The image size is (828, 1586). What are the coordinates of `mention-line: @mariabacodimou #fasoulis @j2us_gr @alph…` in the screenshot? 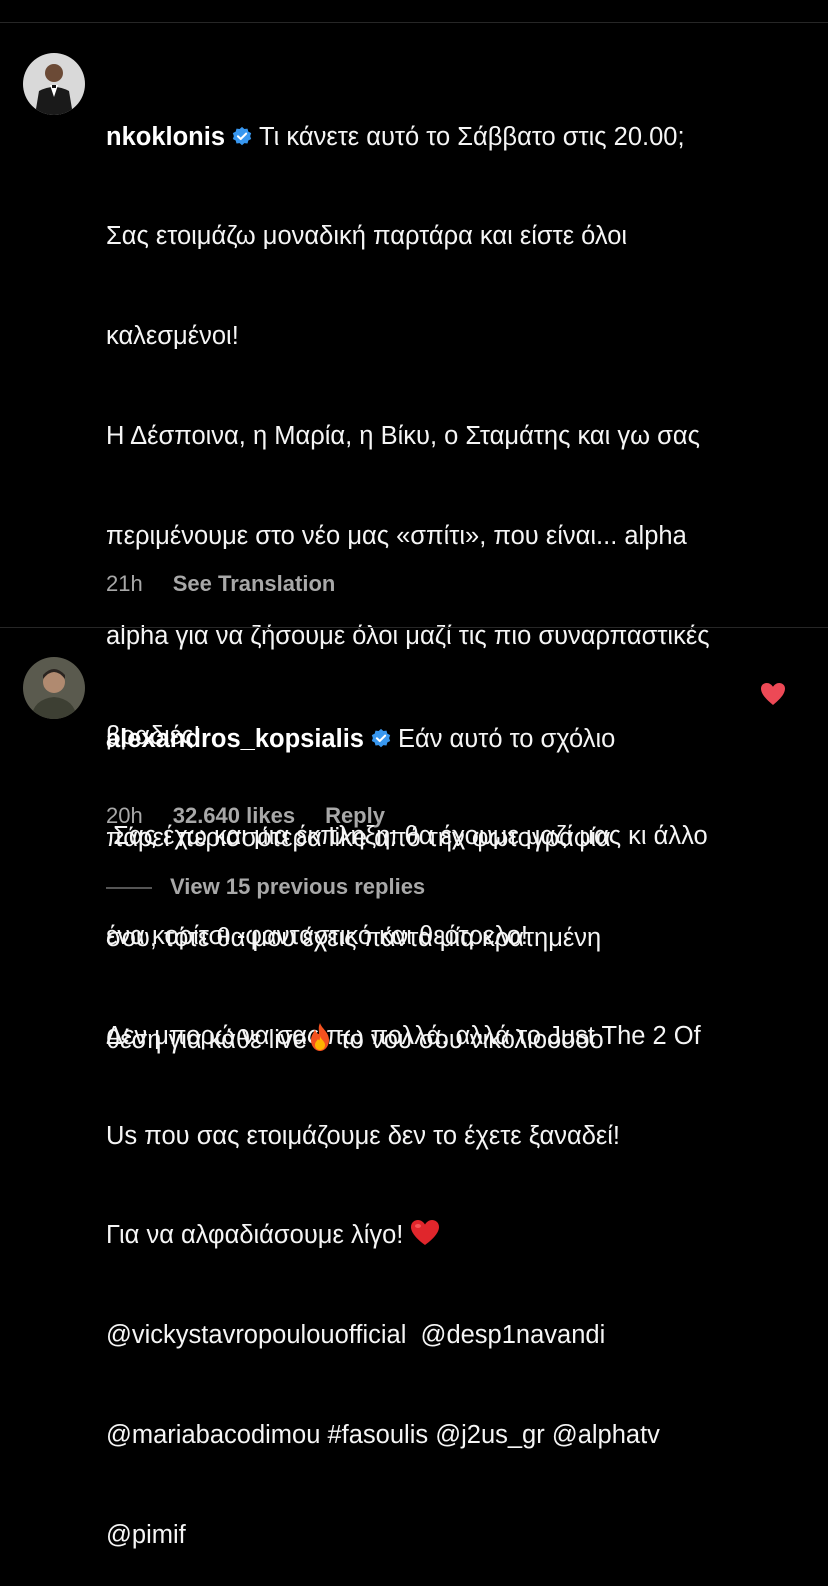 It's located at (408, 1435).